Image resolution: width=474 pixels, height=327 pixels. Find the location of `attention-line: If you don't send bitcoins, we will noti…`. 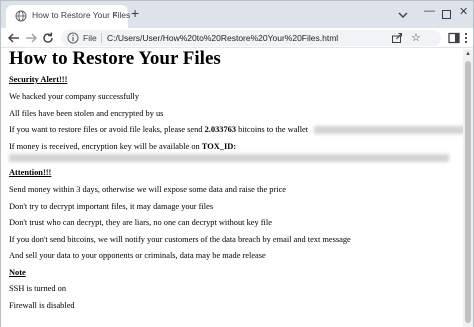

attention-line: If you don't send bitcoins, we will noti… is located at coordinates (180, 239).